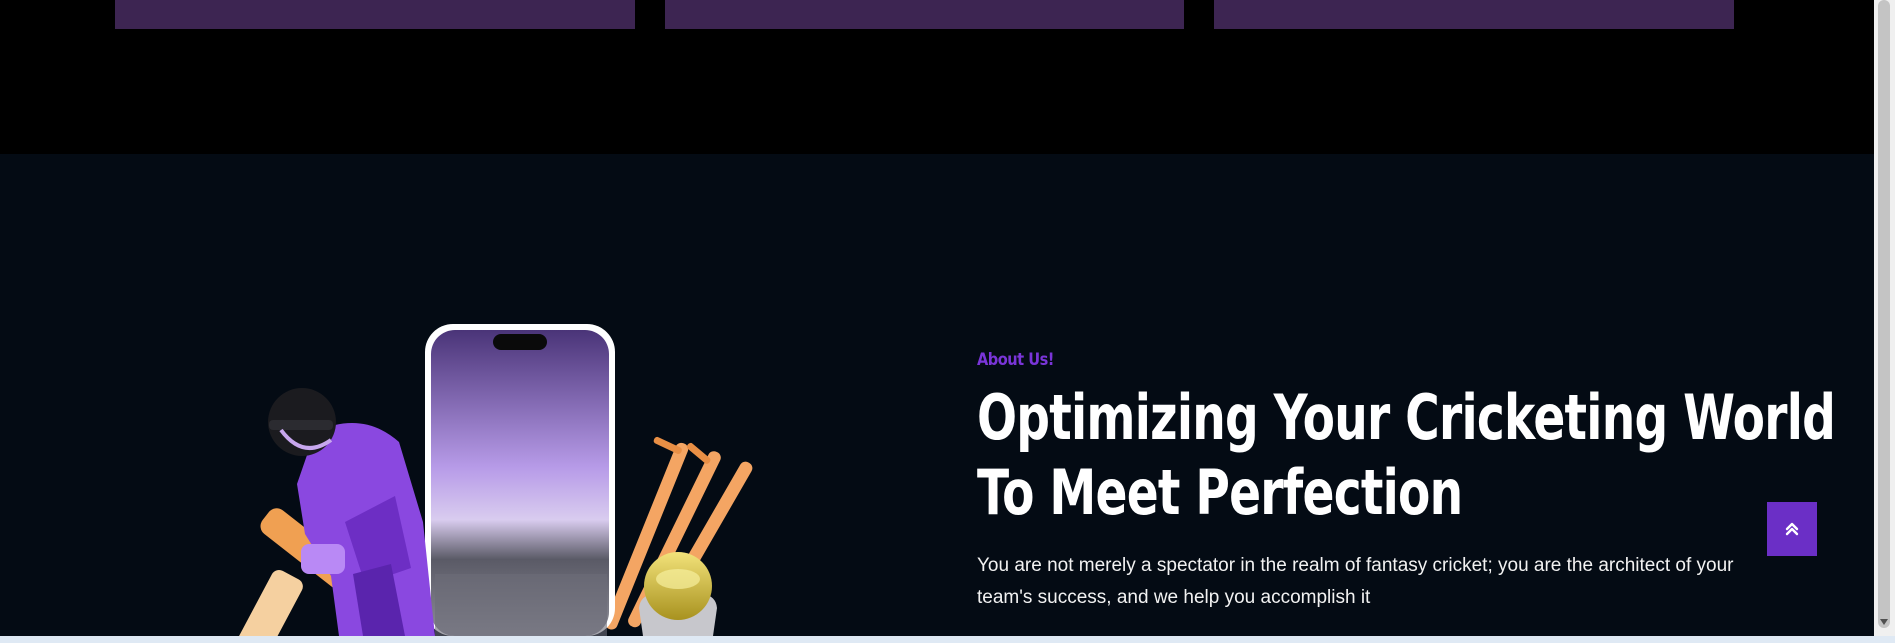 The height and width of the screenshot is (643, 1895). I want to click on section-eyebrow: About Us!, so click(1015, 360).